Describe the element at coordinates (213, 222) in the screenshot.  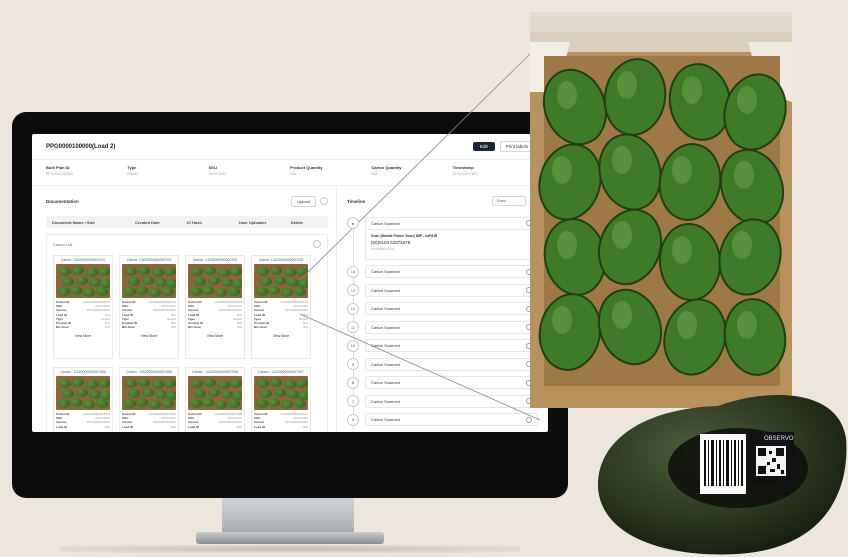
I see `column-header: IC Hash` at that location.